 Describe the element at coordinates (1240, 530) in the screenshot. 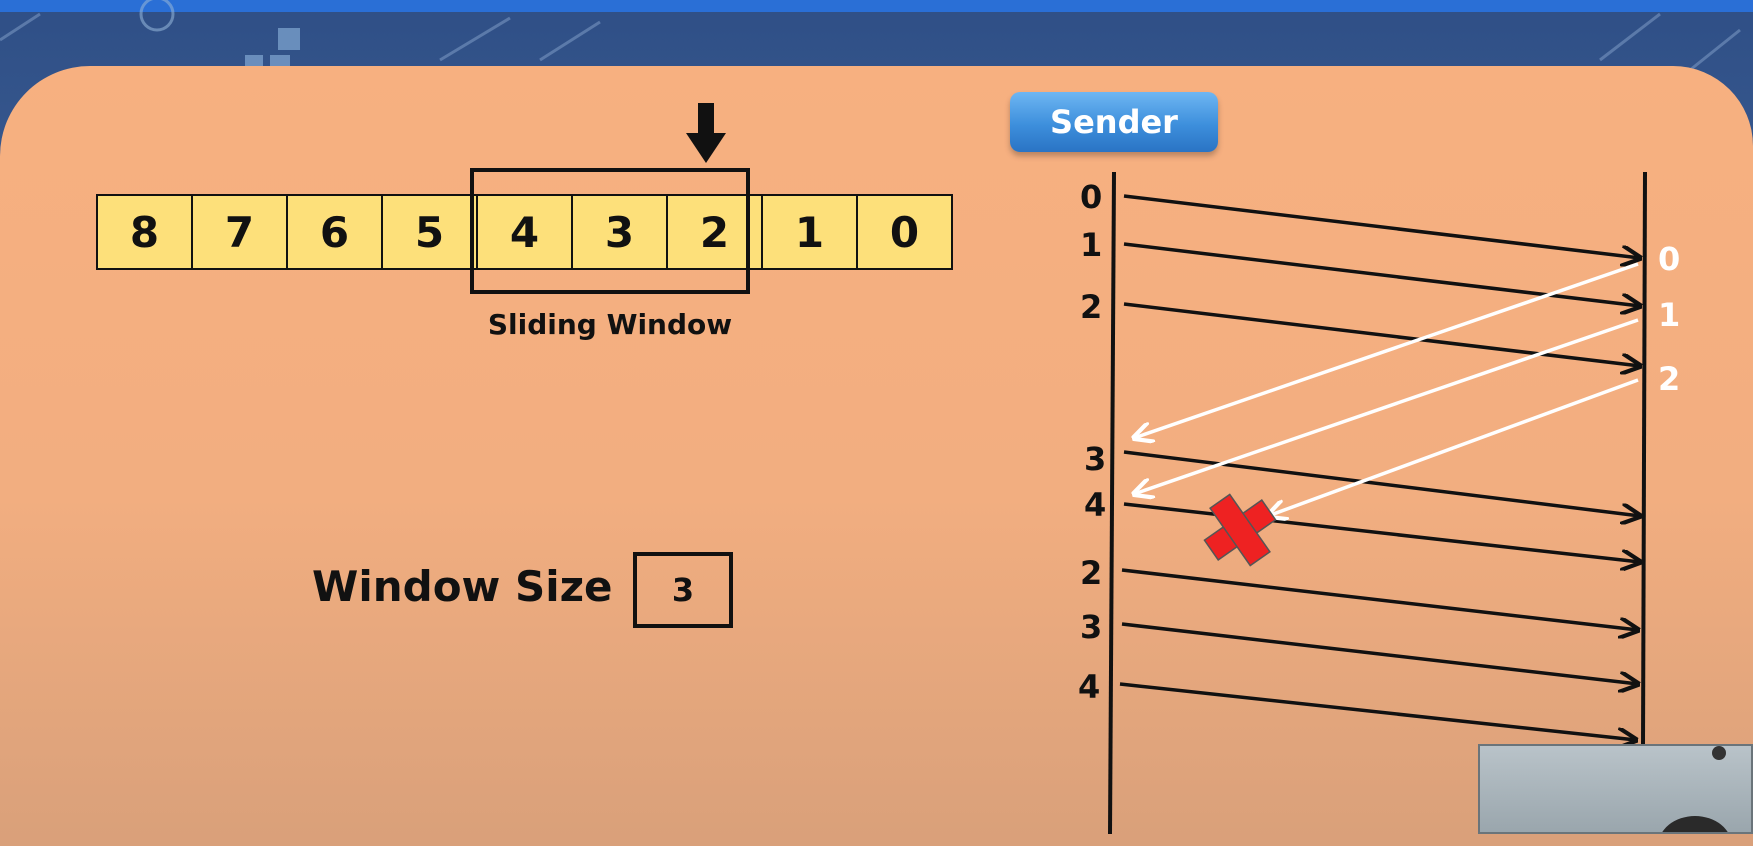

I see `lost-frame-cross-icon` at that location.